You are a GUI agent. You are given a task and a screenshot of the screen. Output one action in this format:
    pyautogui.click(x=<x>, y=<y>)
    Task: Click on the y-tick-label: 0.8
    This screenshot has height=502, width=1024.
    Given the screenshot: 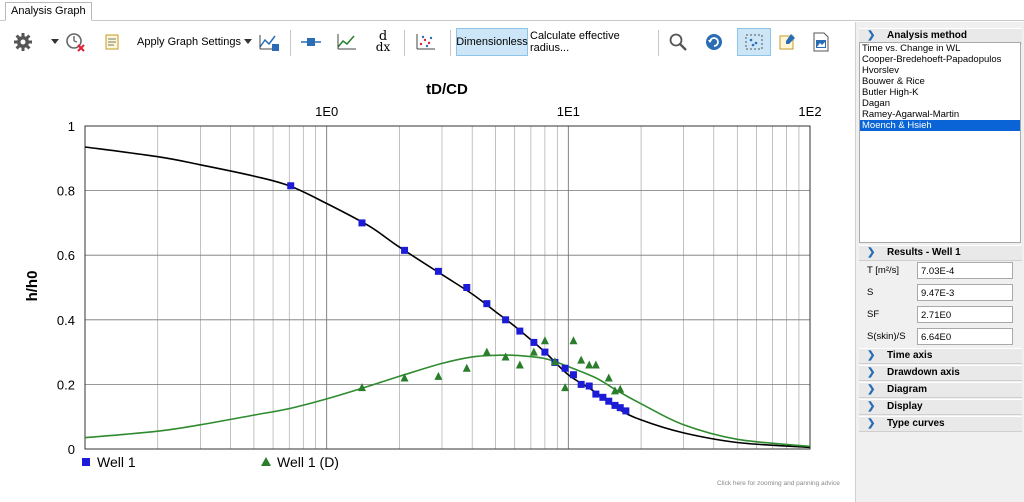 What is the action you would take?
    pyautogui.click(x=66, y=191)
    